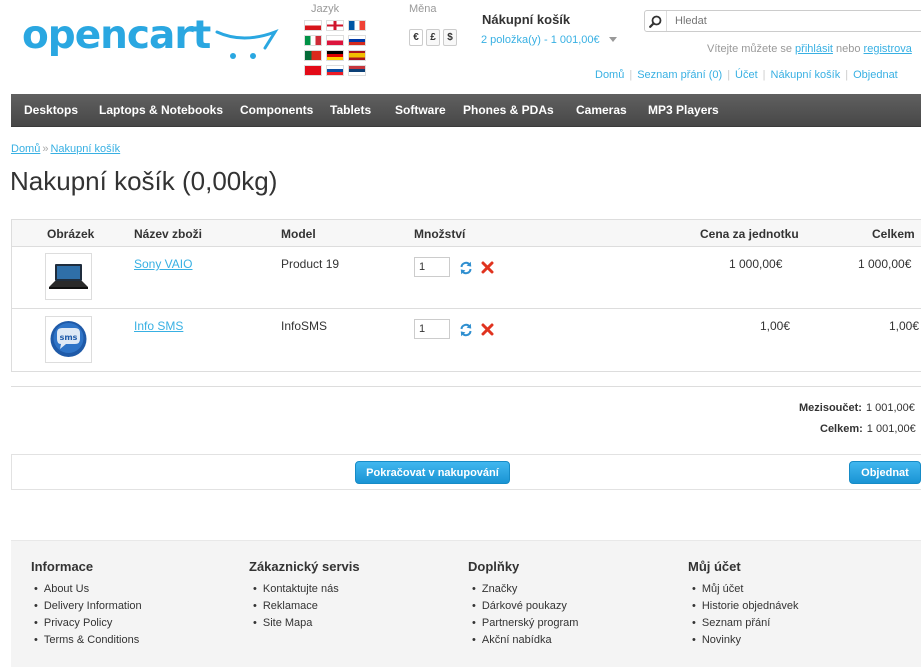  I want to click on flag-tr-icon, so click(313, 70).